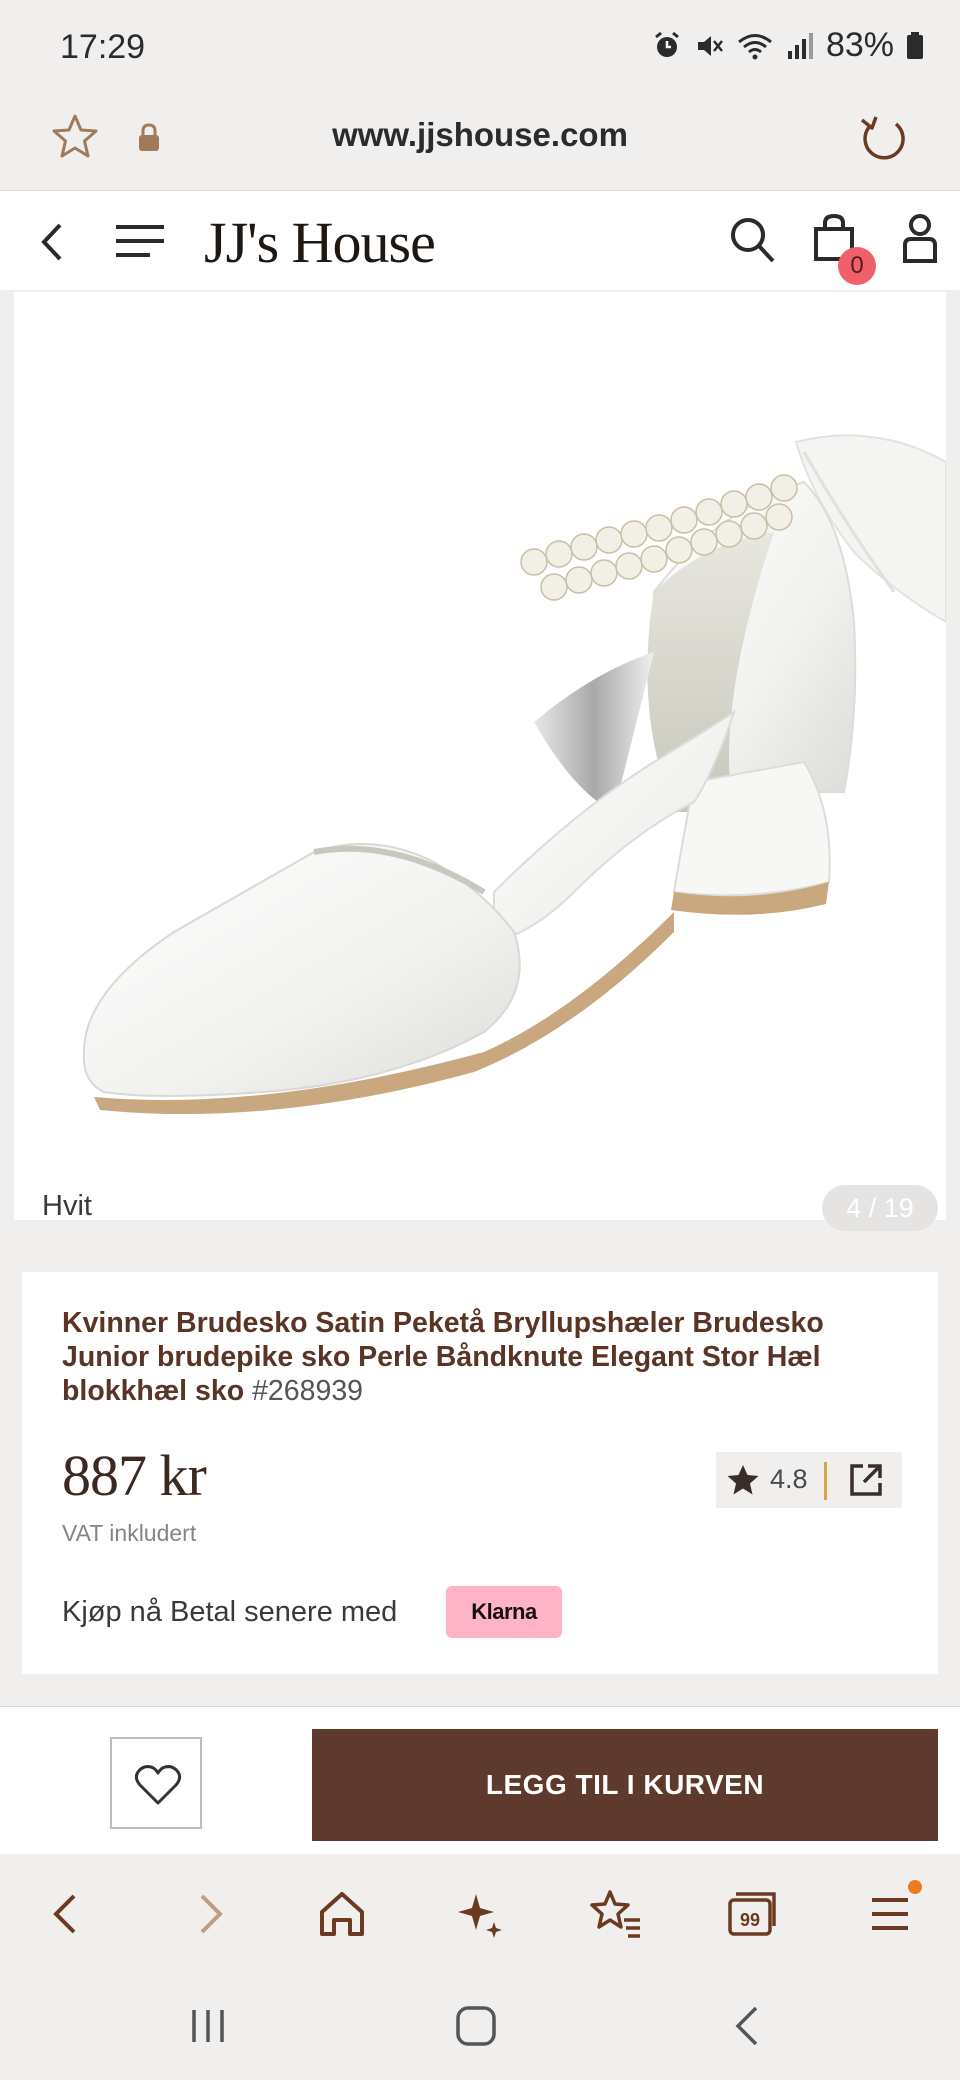 The width and height of the screenshot is (960, 2080). Describe the element at coordinates (859, 45) in the screenshot. I see `battery-percent: 83%` at that location.